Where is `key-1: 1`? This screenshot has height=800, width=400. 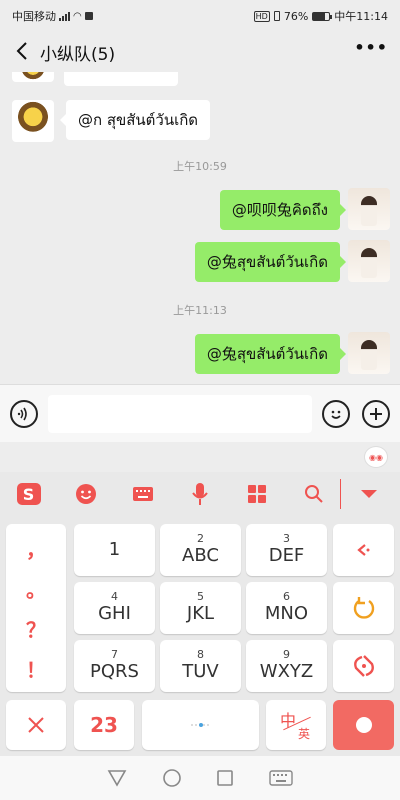 key-1: 1 is located at coordinates (114, 550).